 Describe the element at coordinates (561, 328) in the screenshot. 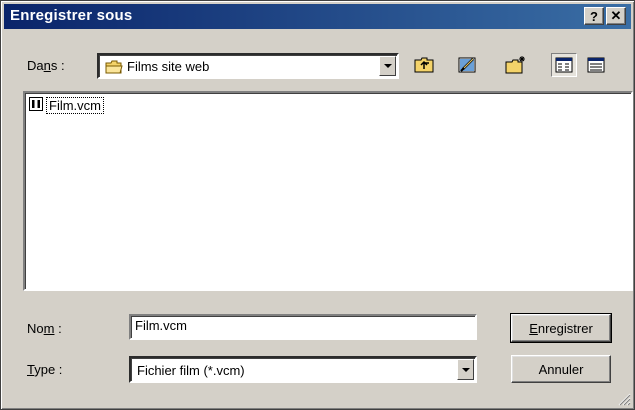

I see `save-button: Enregistrer` at that location.